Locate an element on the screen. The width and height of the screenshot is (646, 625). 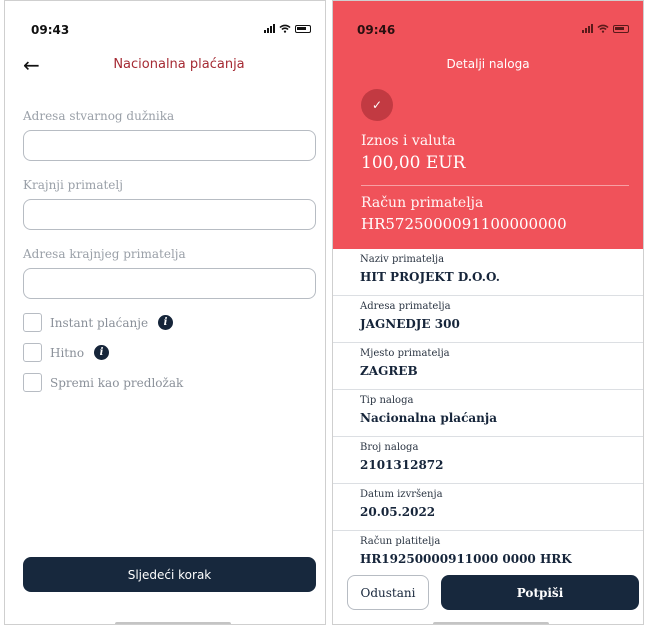
recipient-account-value: HR5725000091100000000 is located at coordinates (464, 224).